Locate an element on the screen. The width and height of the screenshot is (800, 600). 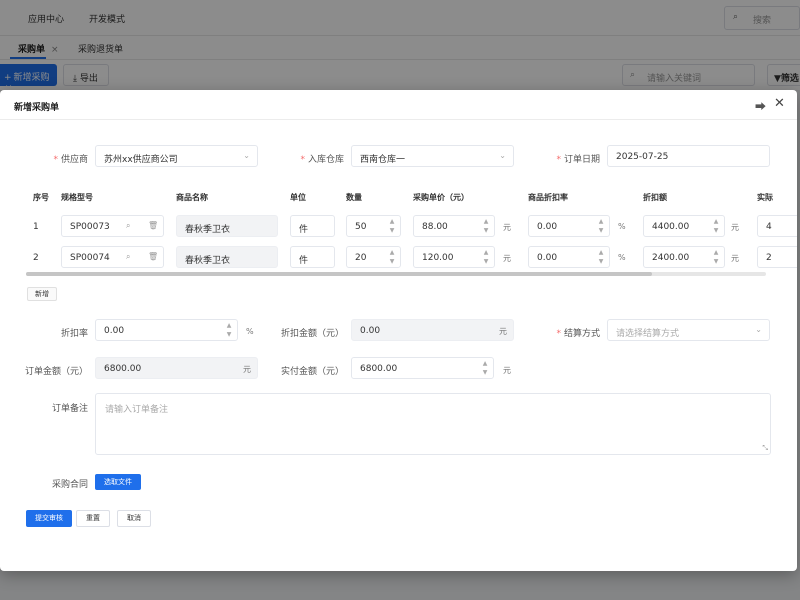
cancel-button: 取消 is located at coordinates (134, 518).